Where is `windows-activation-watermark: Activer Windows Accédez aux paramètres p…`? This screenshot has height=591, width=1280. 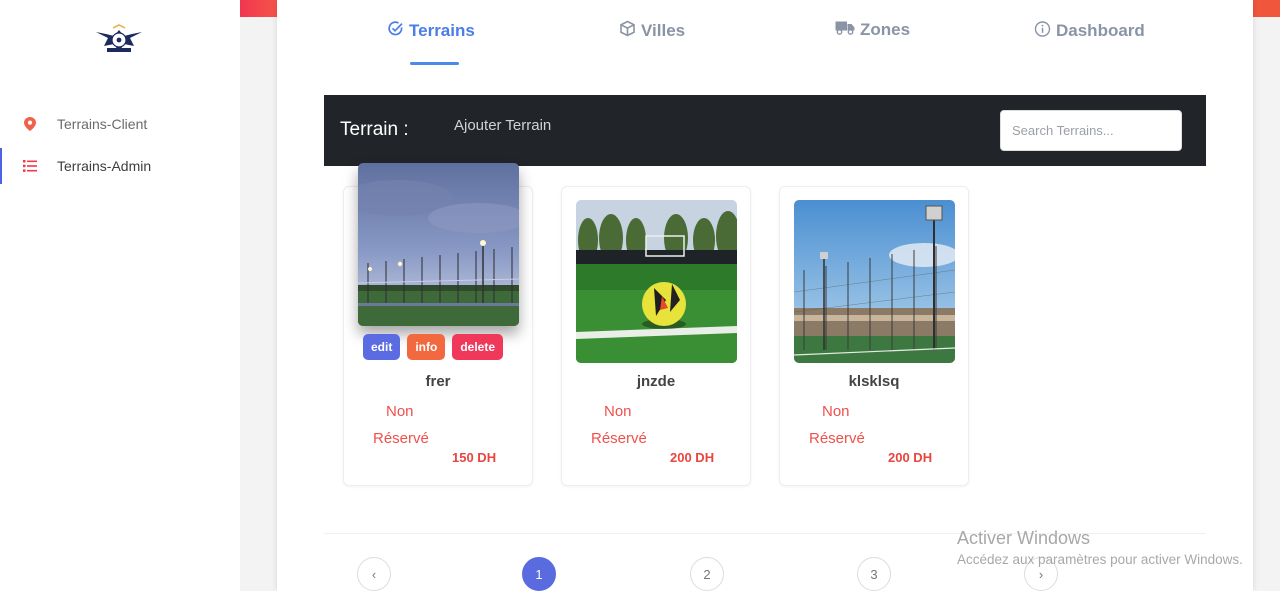
windows-activation-watermark: Activer Windows Accédez aux paramètres p… is located at coordinates (1100, 547).